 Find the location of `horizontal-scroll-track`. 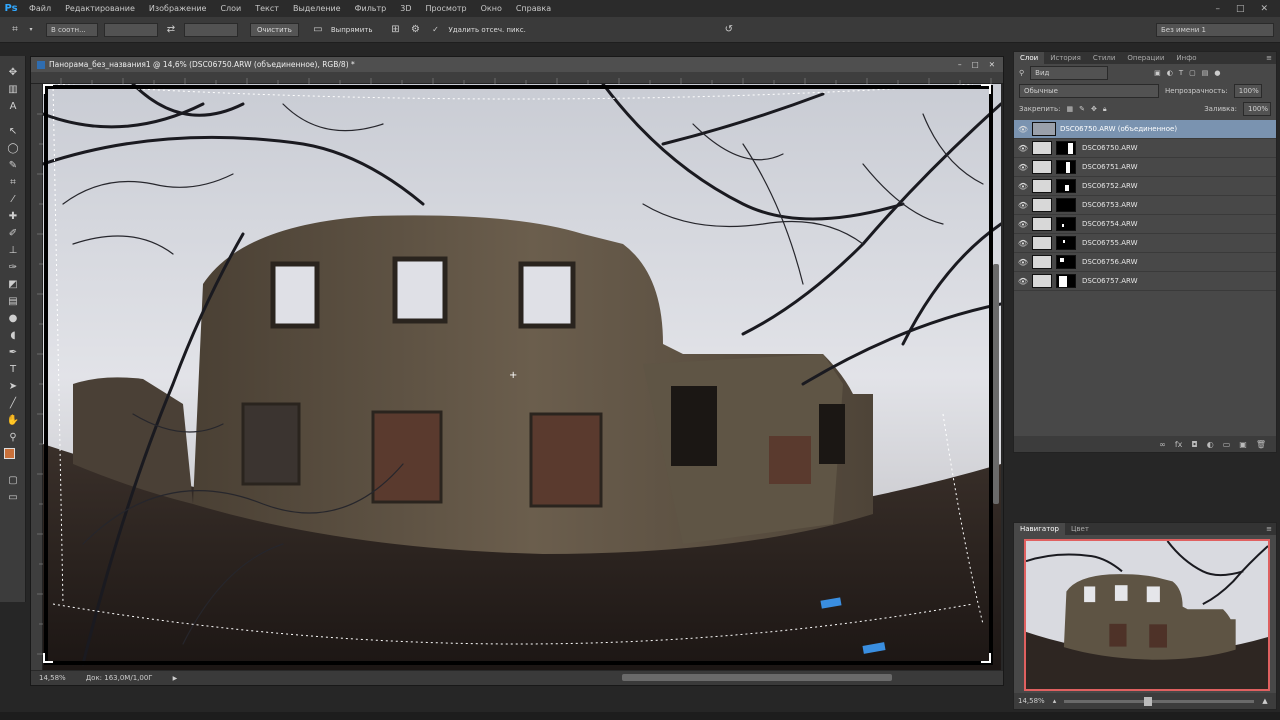

horizontal-scroll-track is located at coordinates (547, 678).